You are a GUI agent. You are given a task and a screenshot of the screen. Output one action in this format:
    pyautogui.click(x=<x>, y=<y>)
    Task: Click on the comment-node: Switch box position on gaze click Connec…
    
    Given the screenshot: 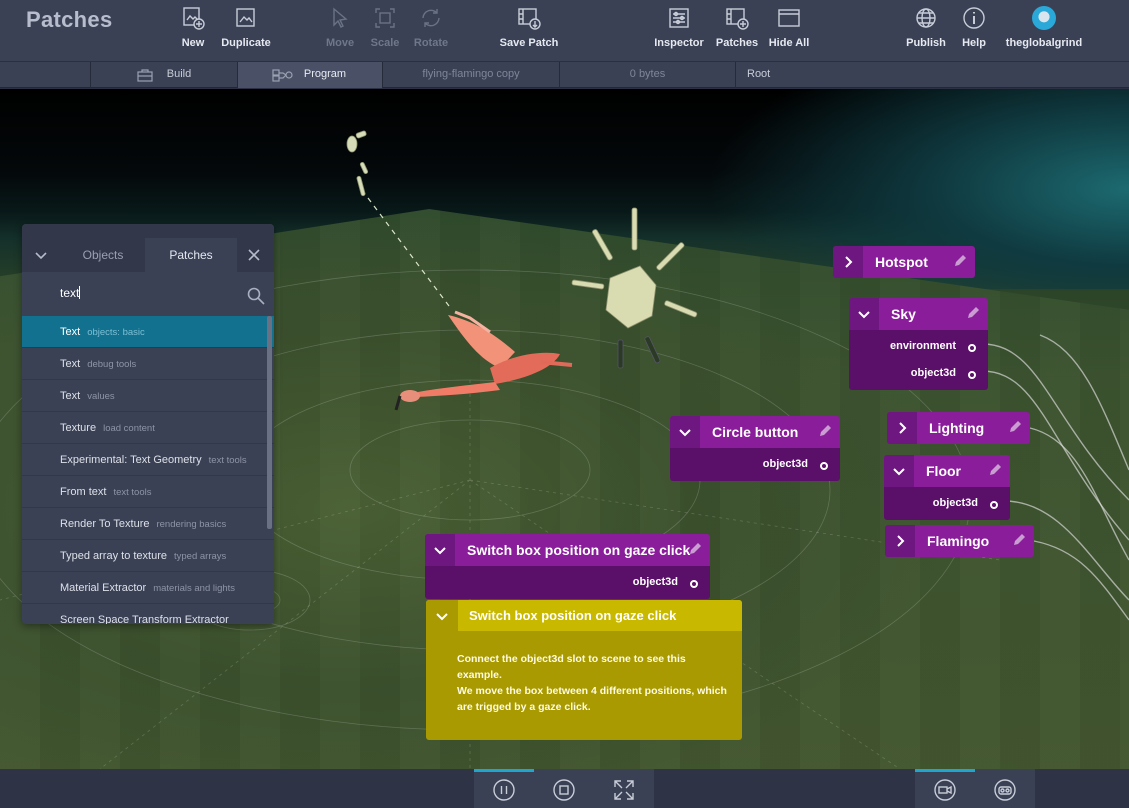 What is the action you would take?
    pyautogui.click(x=584, y=670)
    